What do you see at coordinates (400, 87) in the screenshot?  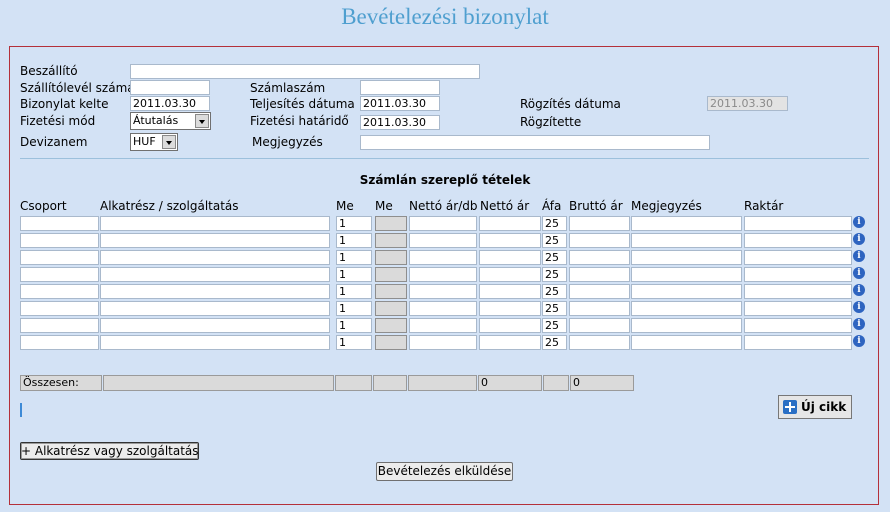 I see `invoice-number-input` at bounding box center [400, 87].